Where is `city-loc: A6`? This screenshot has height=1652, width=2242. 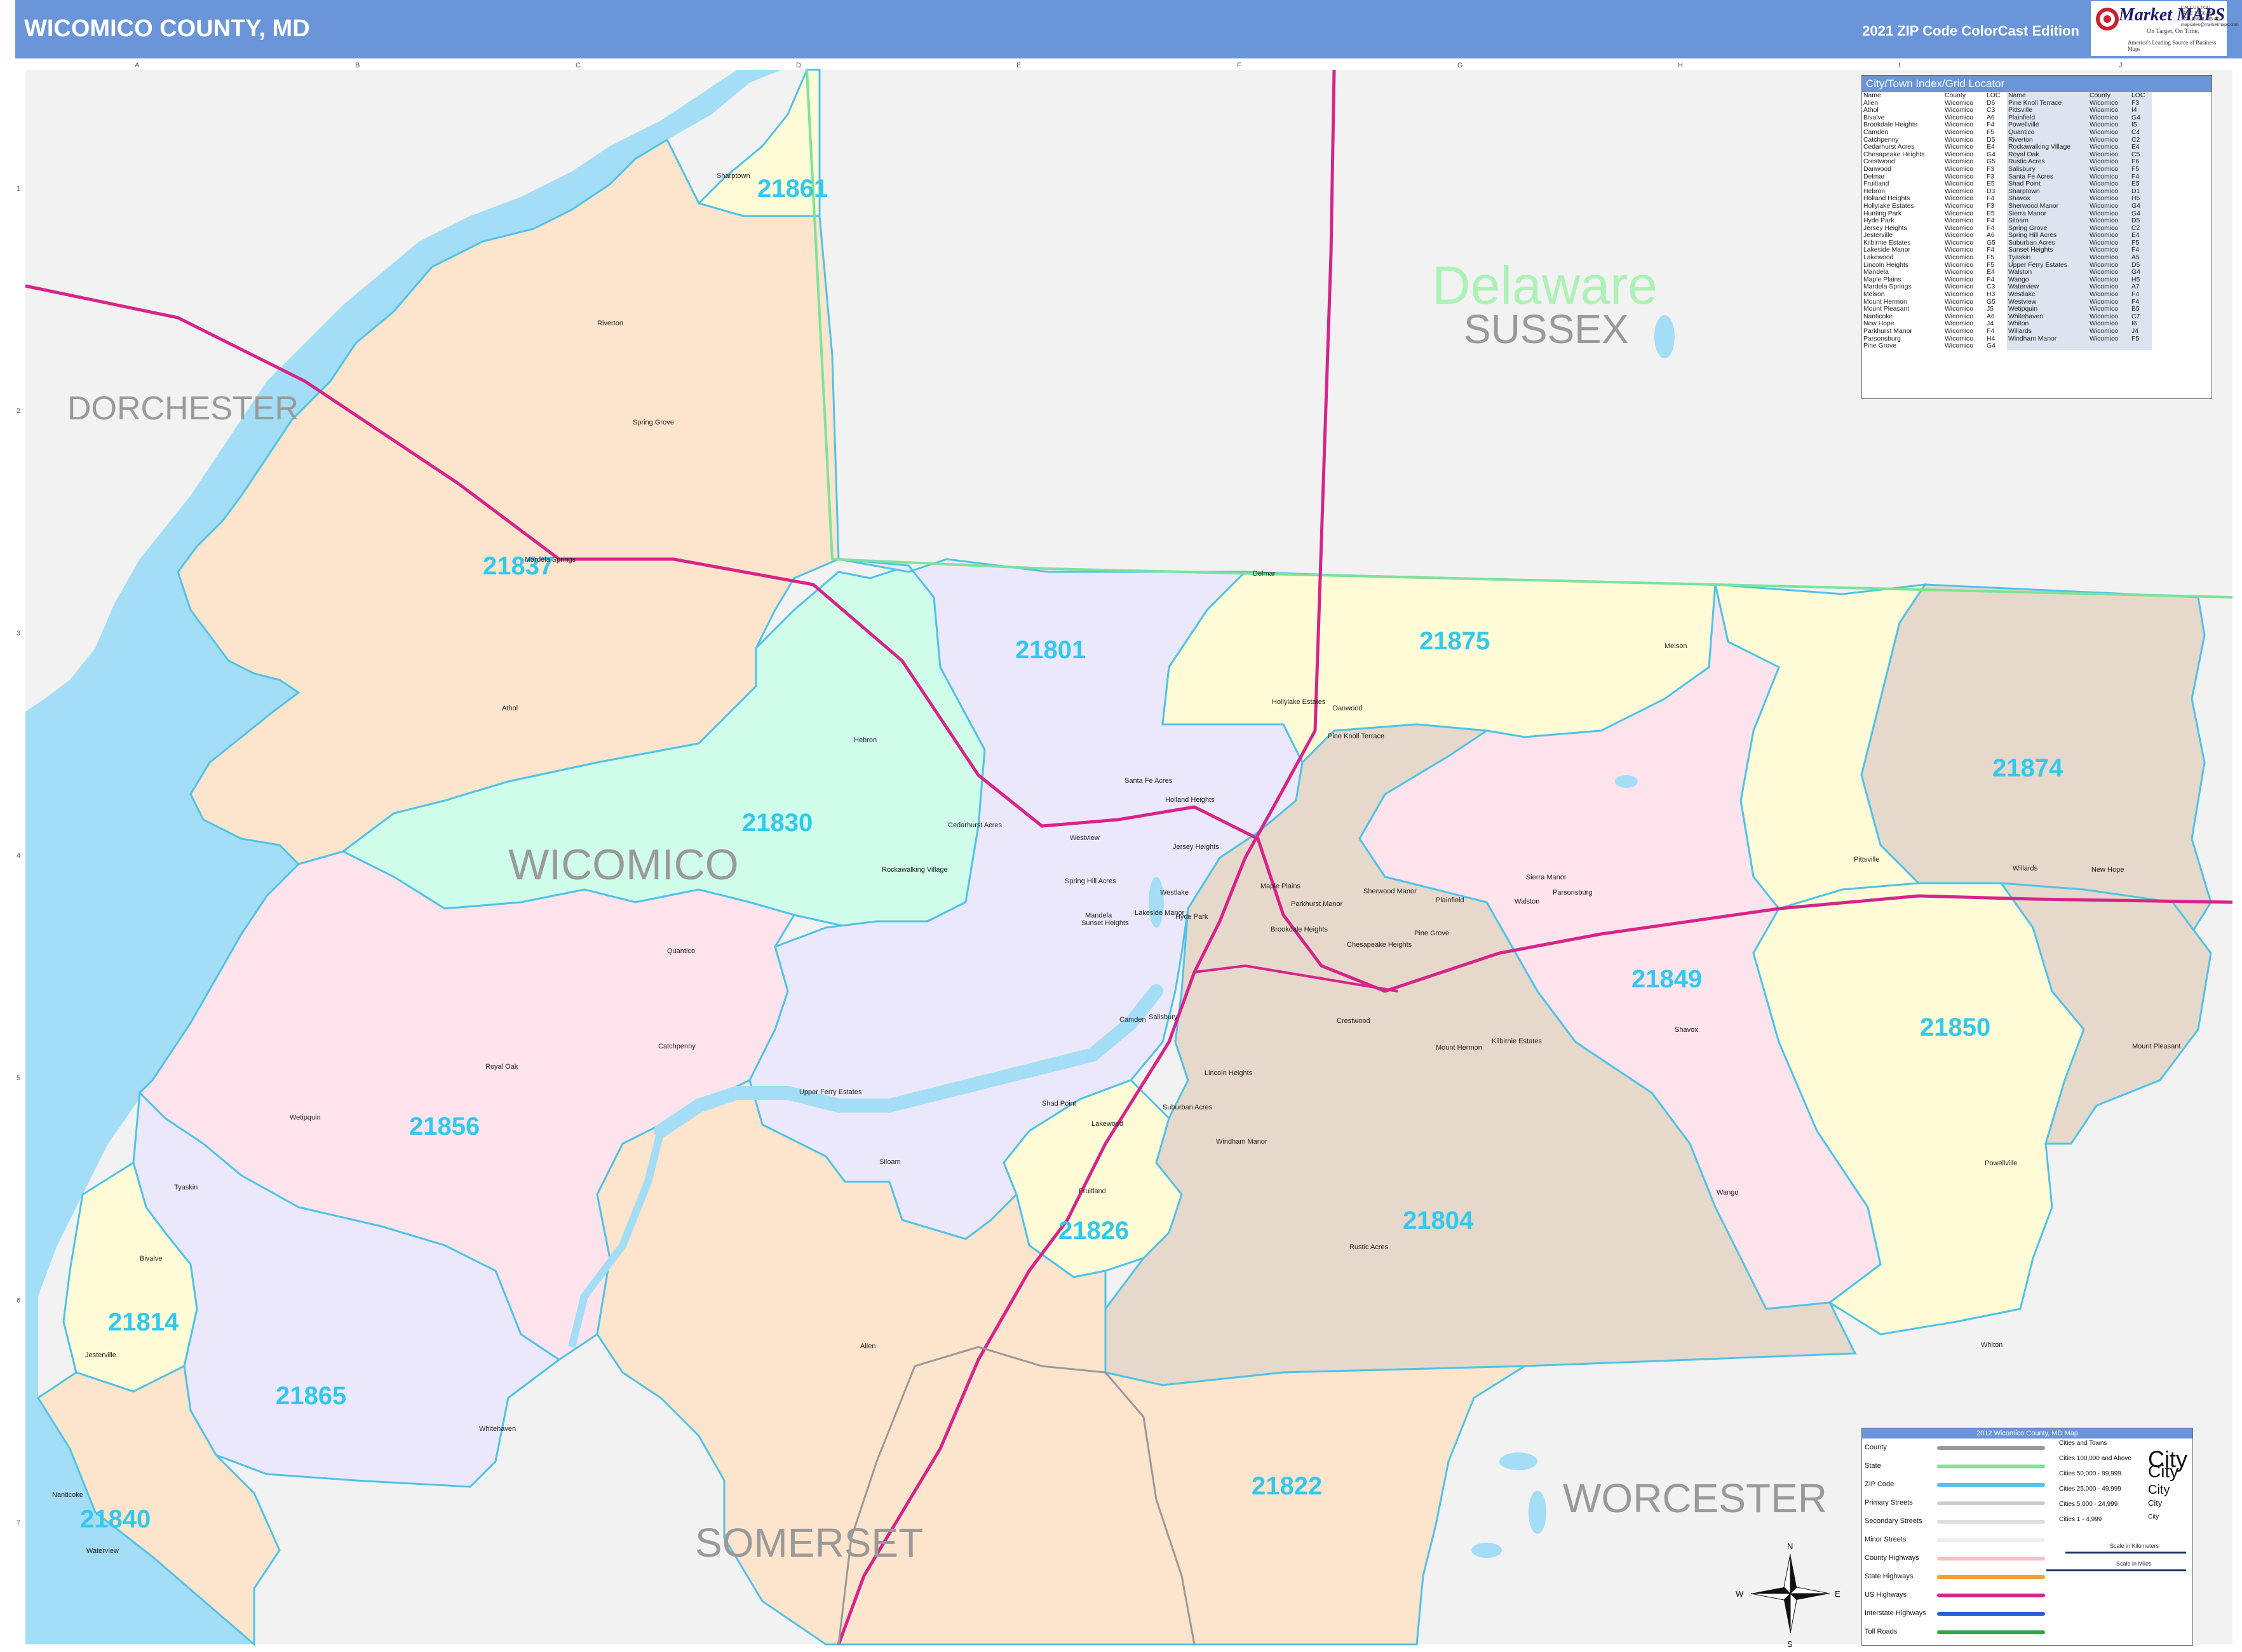 city-loc: A6 is located at coordinates (1991, 236).